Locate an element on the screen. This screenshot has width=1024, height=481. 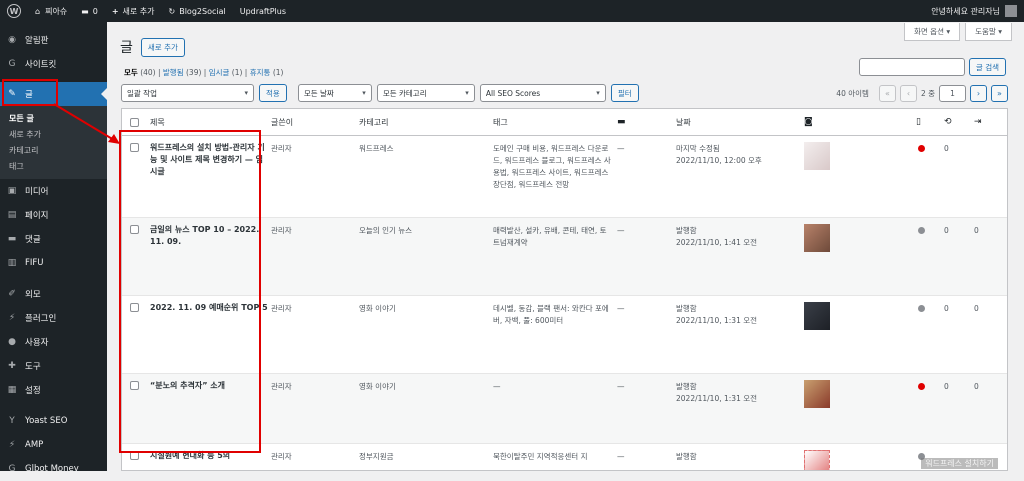
menu-item-settings: ▦ 설정 is located at coordinates (53, 390).